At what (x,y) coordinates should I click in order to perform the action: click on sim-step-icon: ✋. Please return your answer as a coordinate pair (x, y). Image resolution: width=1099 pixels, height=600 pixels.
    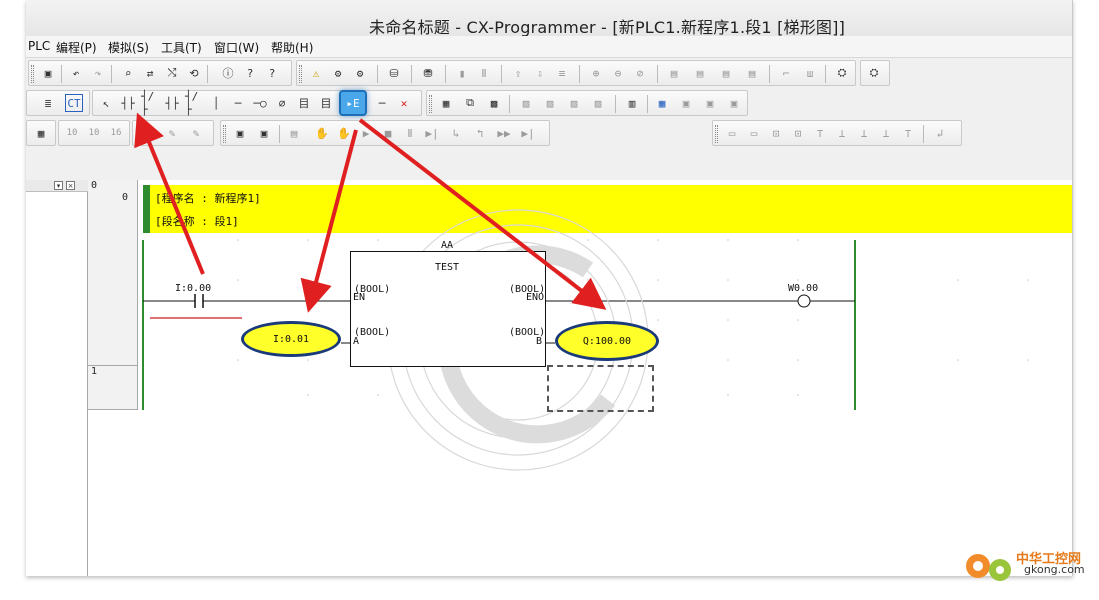
    Looking at the image, I should click on (322, 133).